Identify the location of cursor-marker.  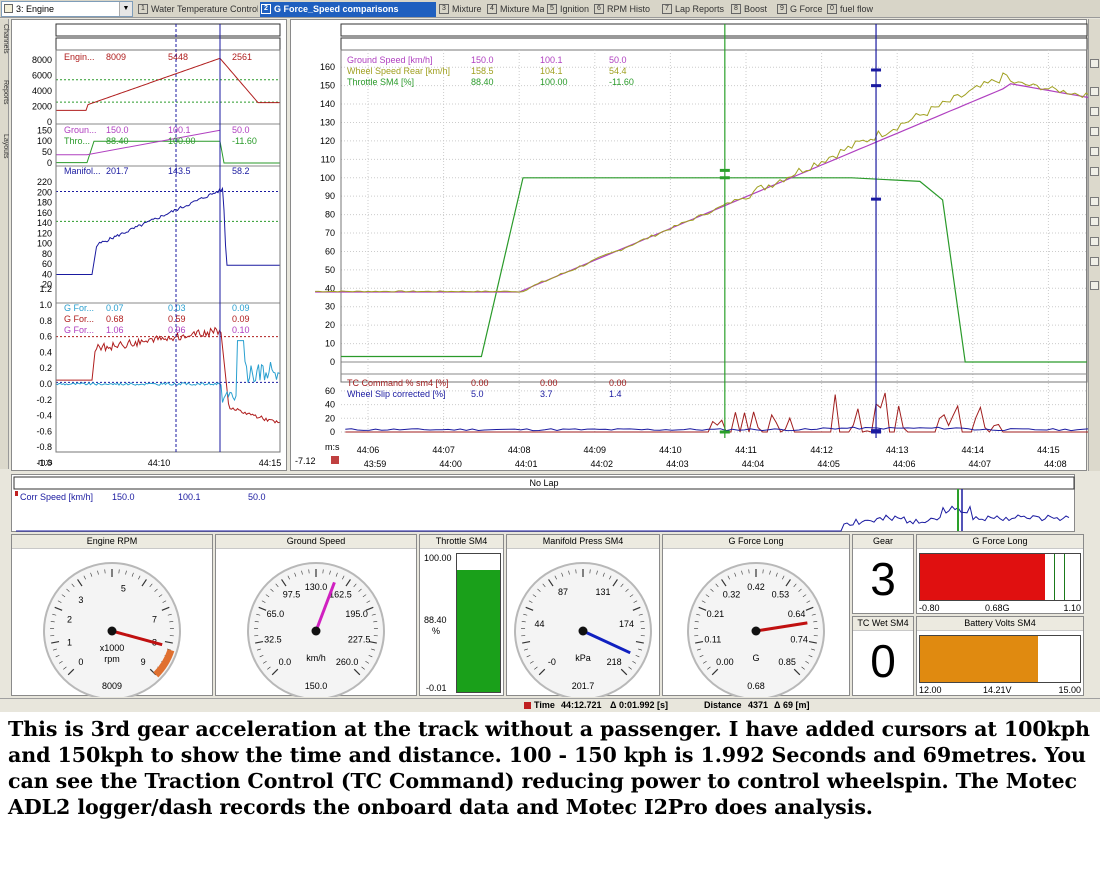
(876, 199).